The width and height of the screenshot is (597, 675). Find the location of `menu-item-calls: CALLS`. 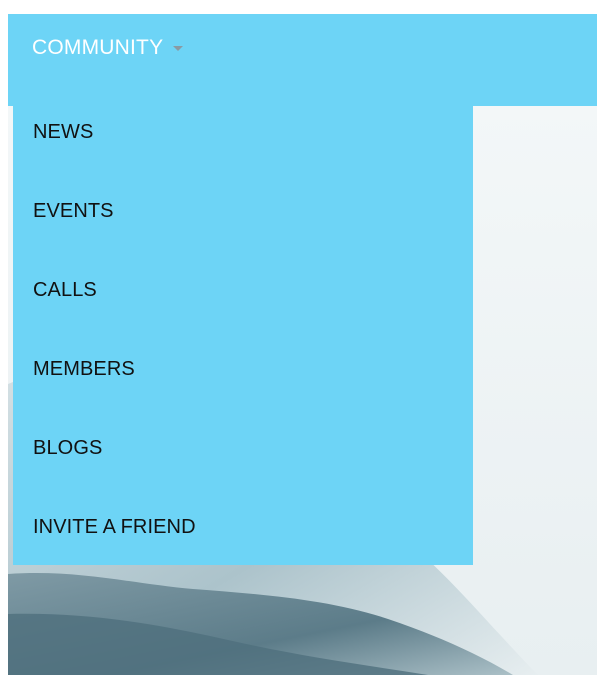

menu-item-calls: CALLS is located at coordinates (65, 290).